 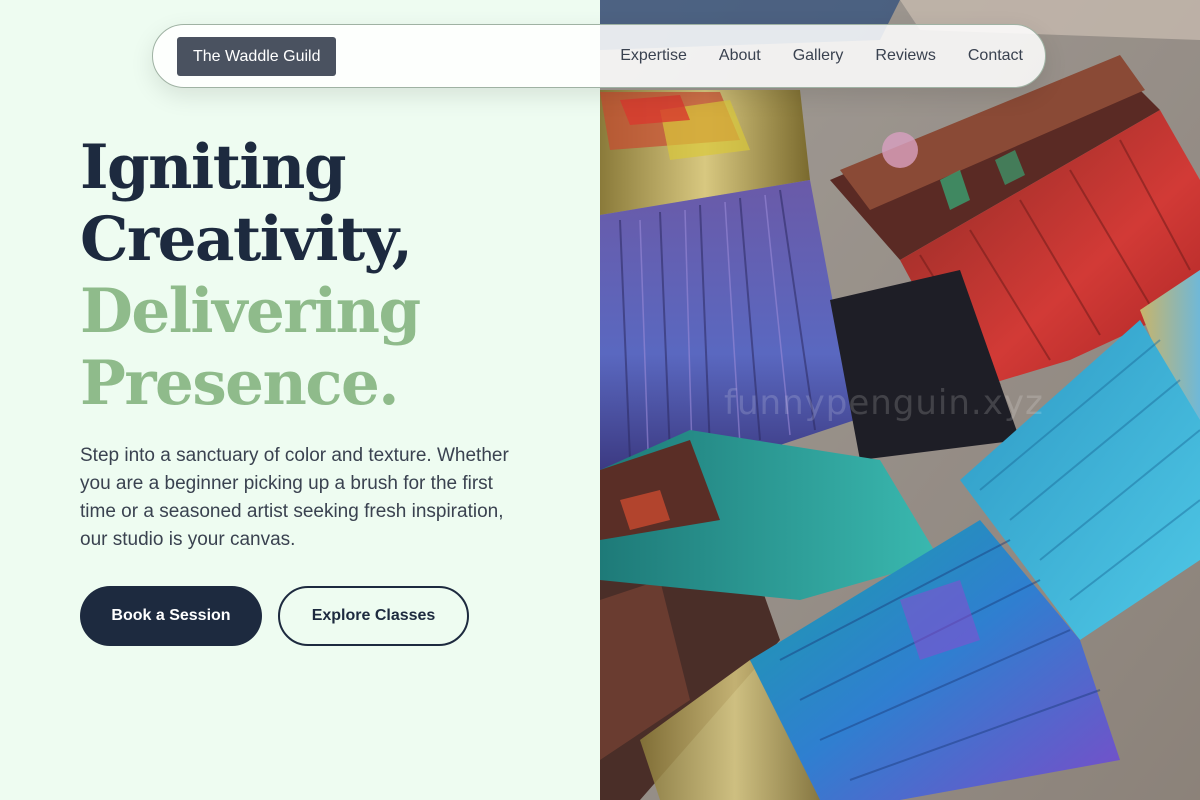 I want to click on headline-line-presence: Presence., so click(x=240, y=383).